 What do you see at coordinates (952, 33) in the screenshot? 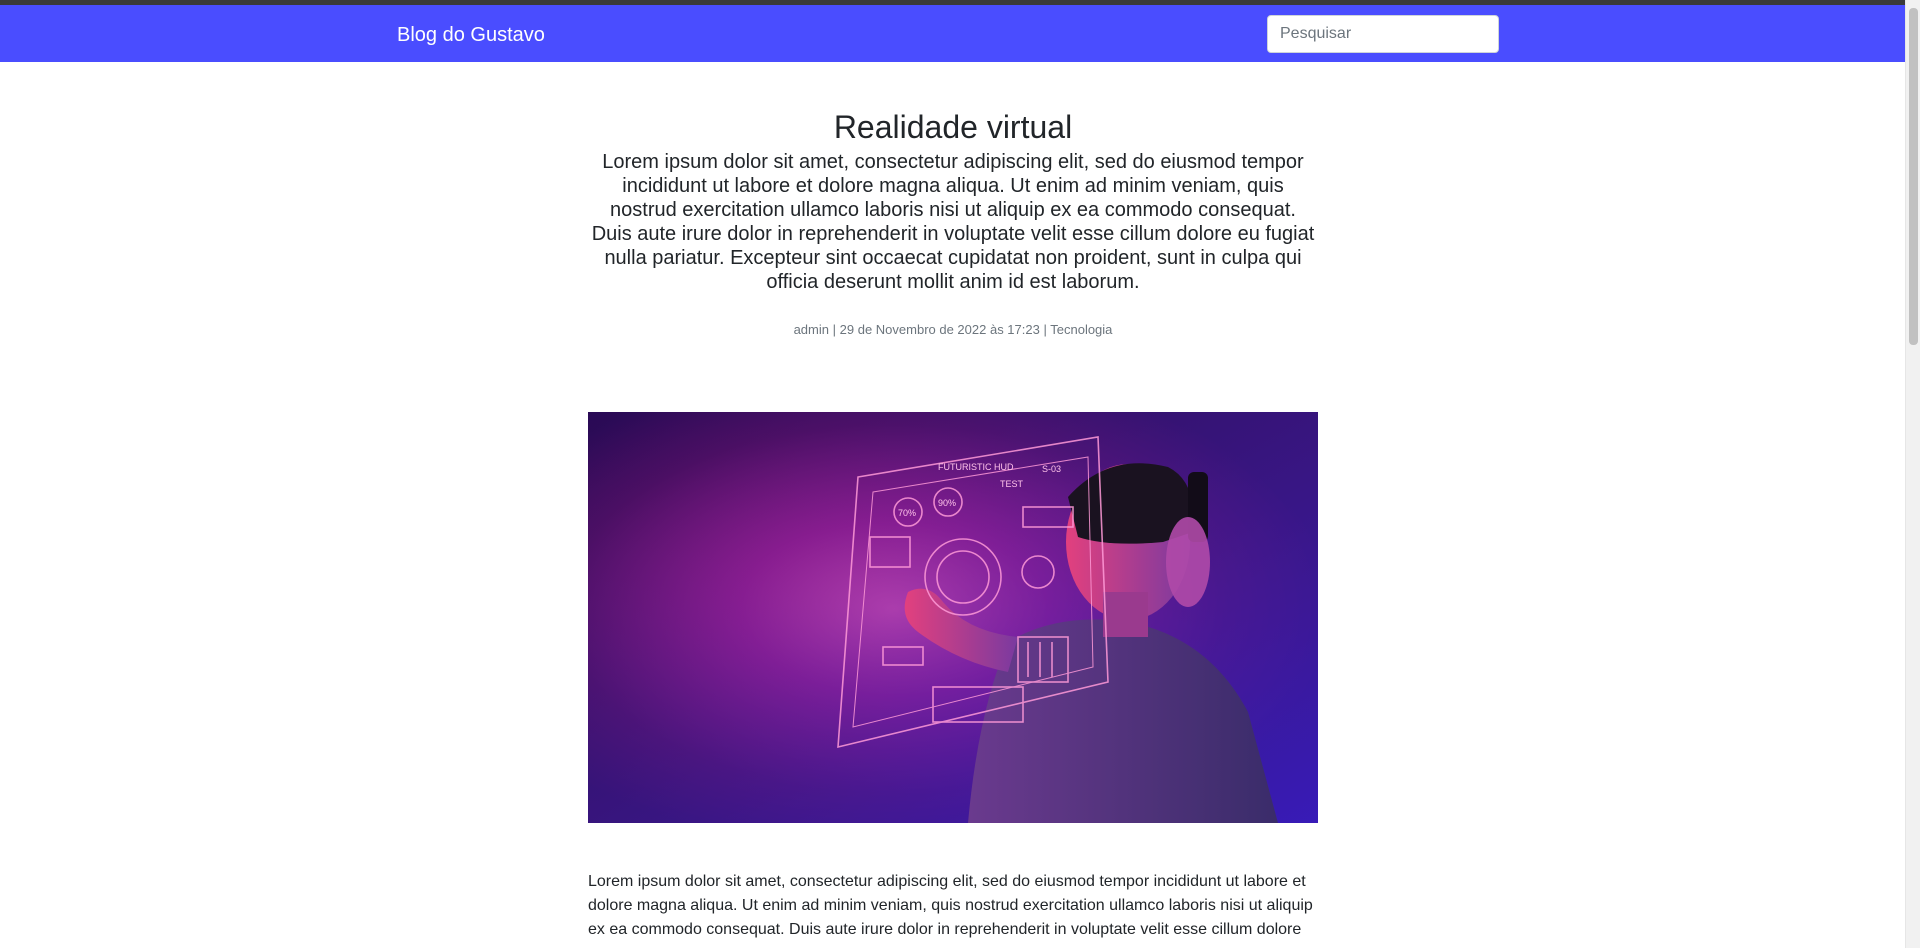
I see `navbar: Blog do Gustavo` at bounding box center [952, 33].